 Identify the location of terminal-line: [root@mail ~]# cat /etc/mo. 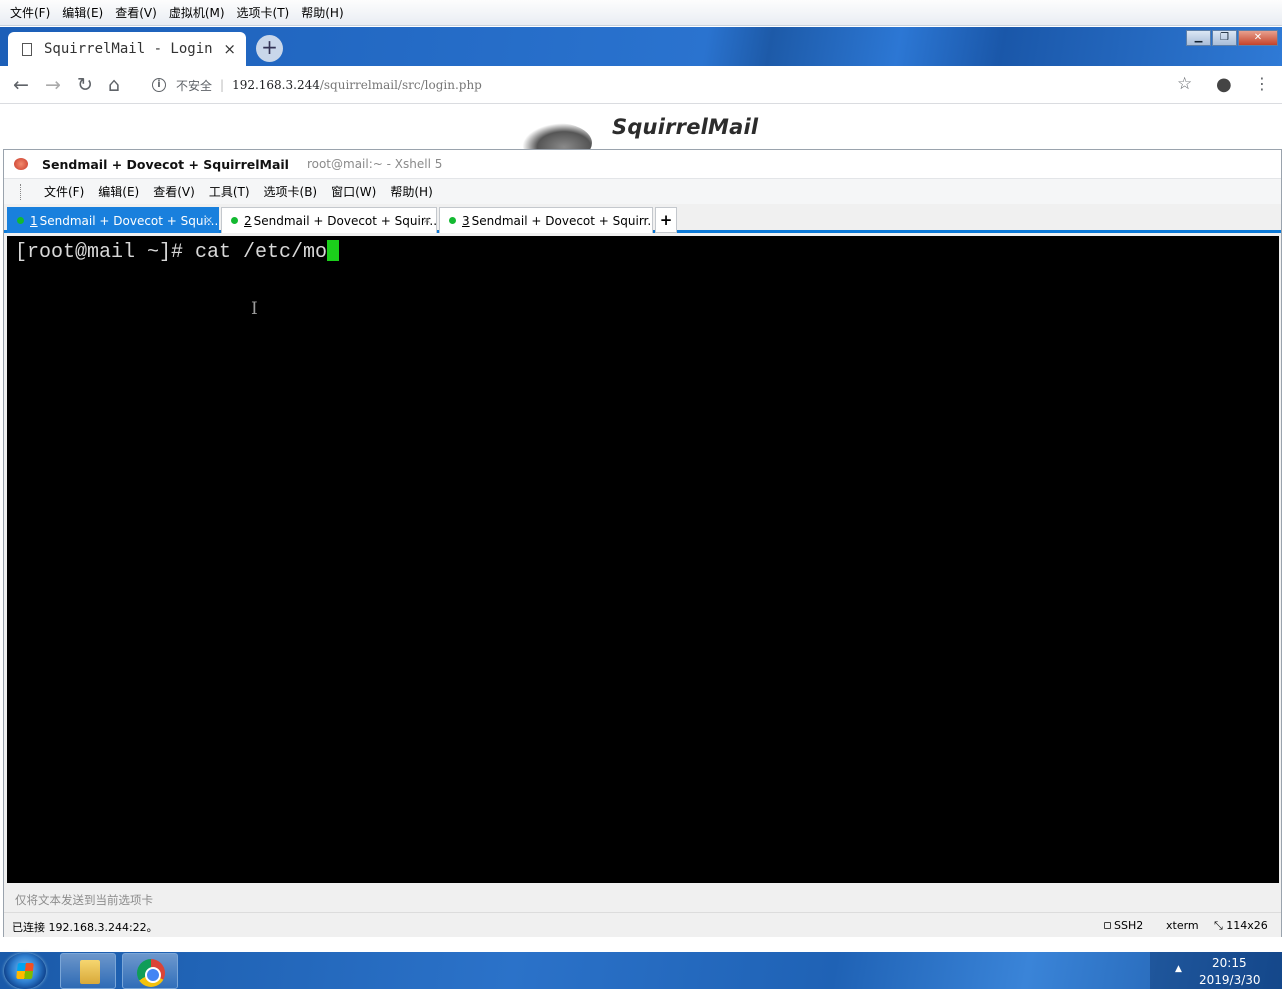
(177, 252).